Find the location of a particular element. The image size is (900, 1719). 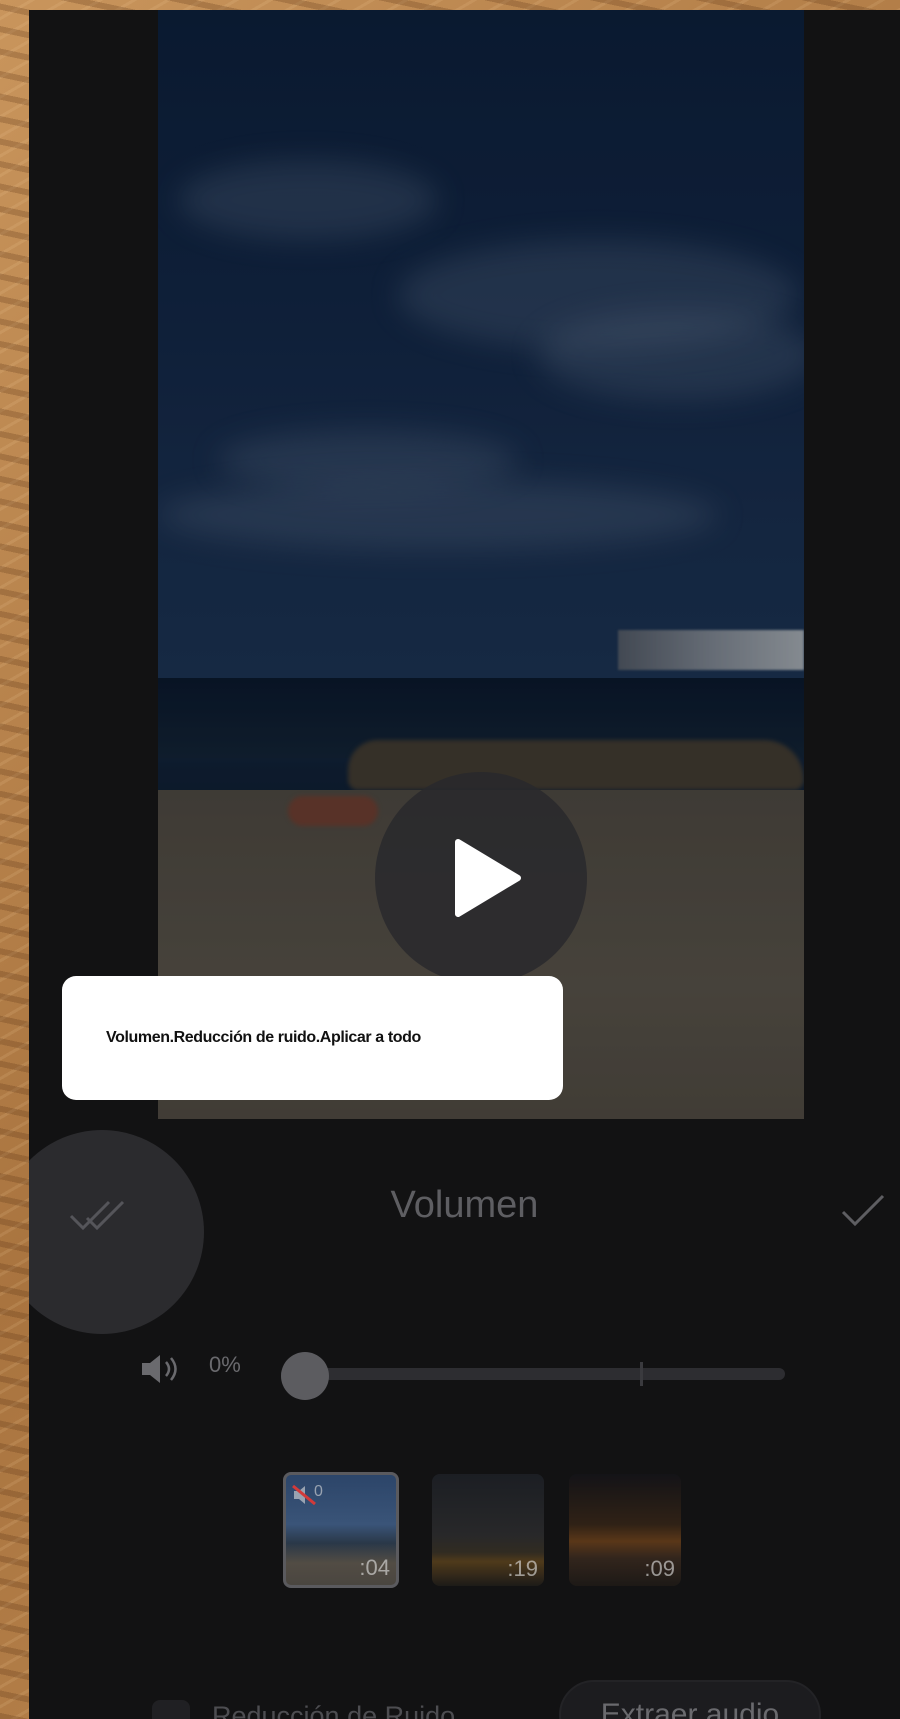

play-button is located at coordinates (481, 878).